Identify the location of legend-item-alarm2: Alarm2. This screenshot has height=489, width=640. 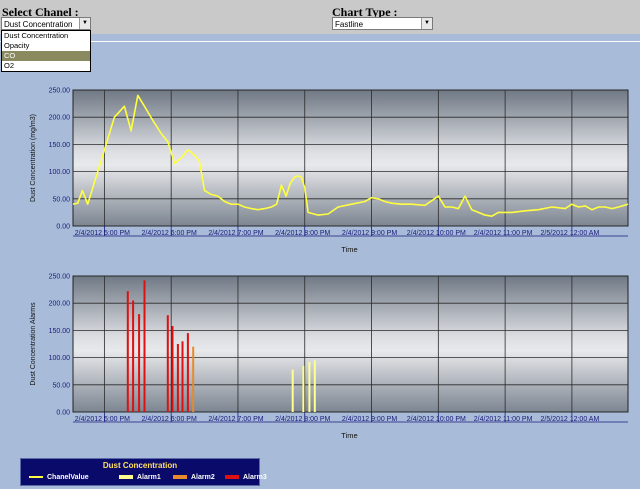
(194, 477).